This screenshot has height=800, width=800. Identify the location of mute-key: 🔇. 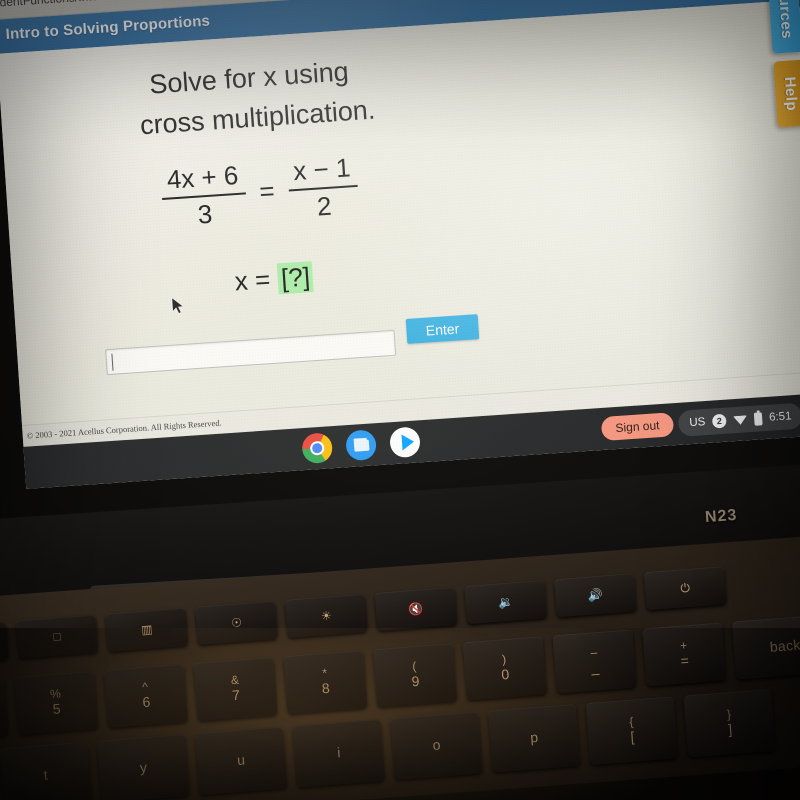
(416, 608).